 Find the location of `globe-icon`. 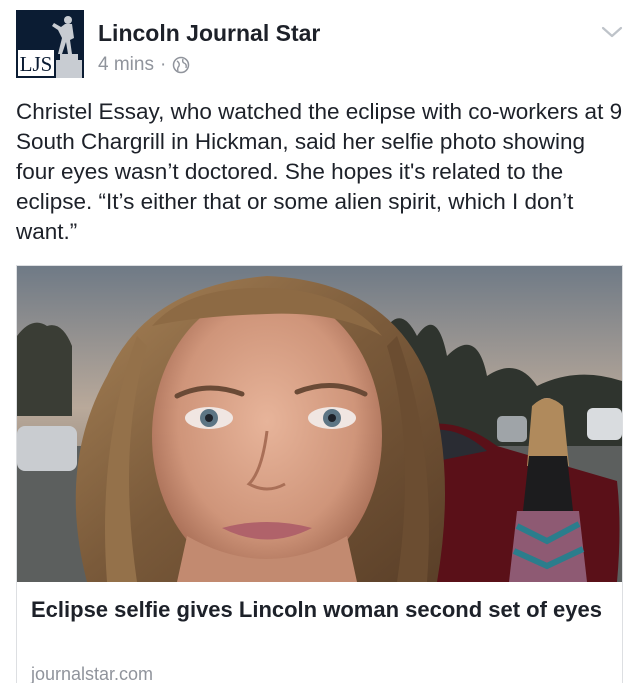

globe-icon is located at coordinates (181, 65).